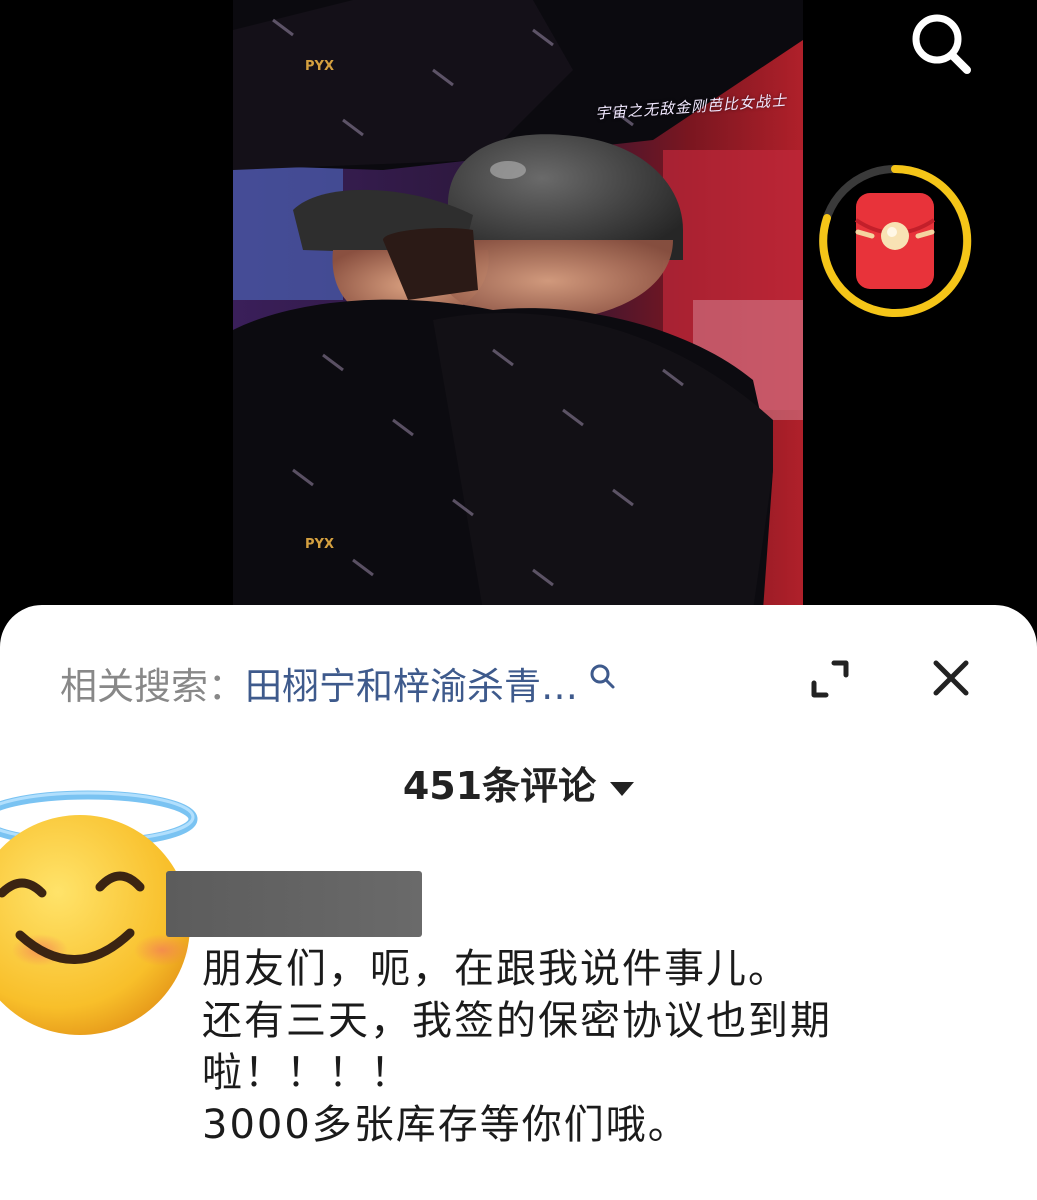 Image resolution: width=1037 pixels, height=1200 pixels. I want to click on close-button, so click(951, 678).